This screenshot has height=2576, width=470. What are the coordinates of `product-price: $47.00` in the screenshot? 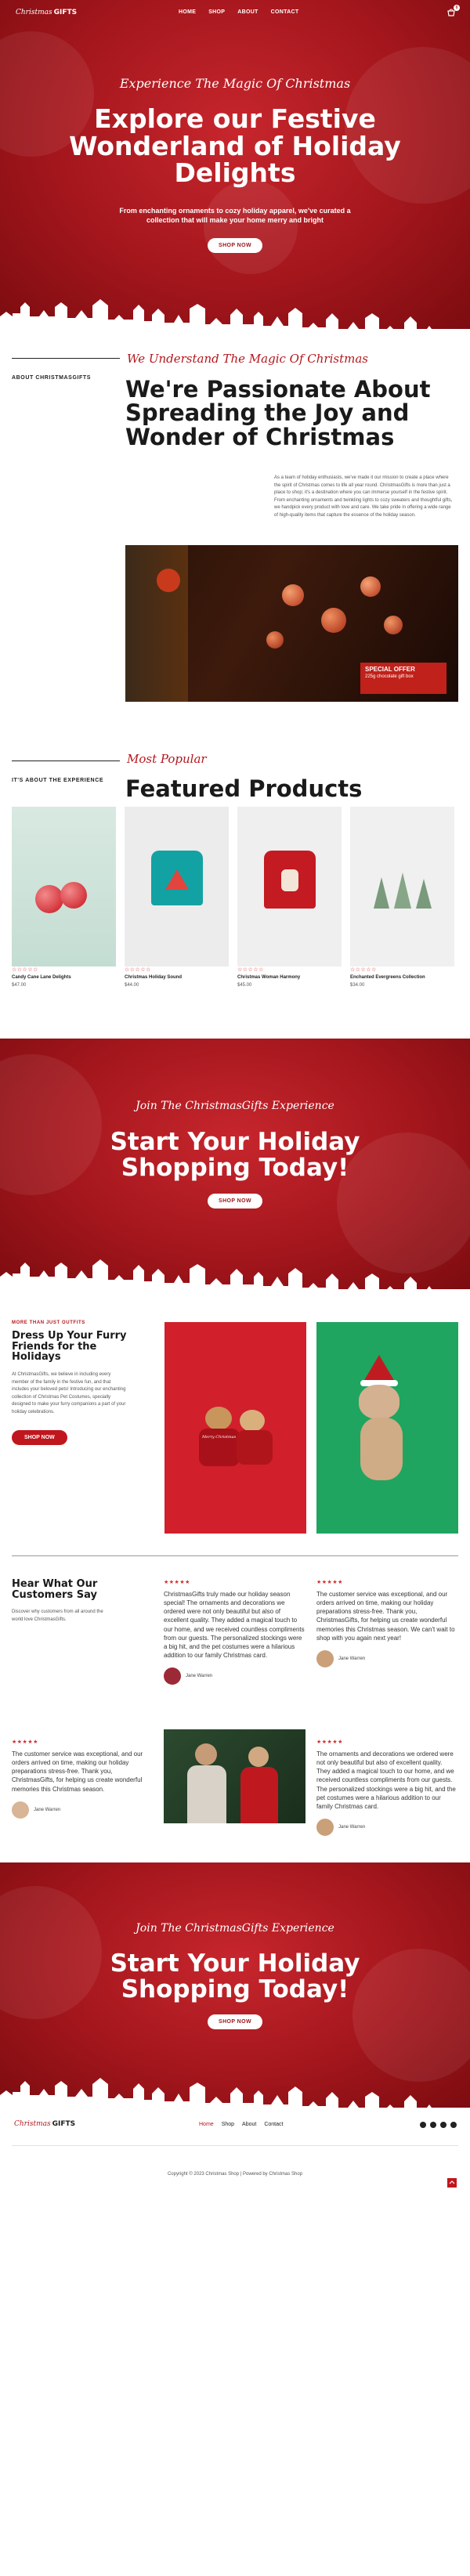 It's located at (19, 985).